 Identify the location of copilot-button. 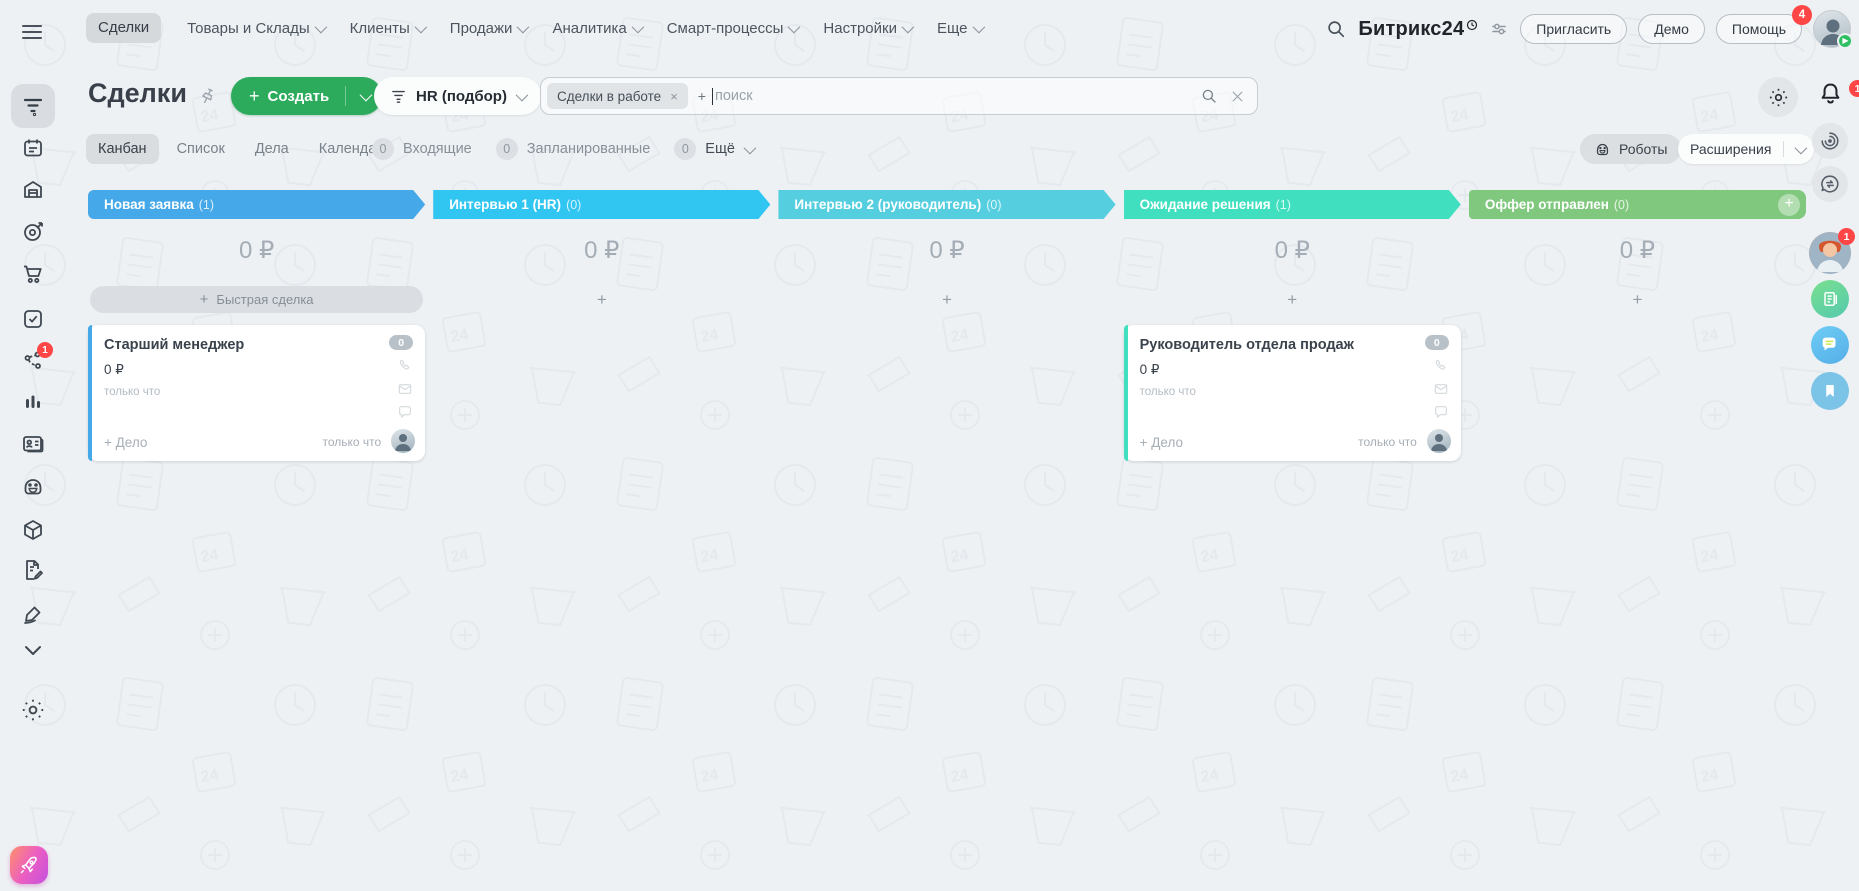
(1830, 141).